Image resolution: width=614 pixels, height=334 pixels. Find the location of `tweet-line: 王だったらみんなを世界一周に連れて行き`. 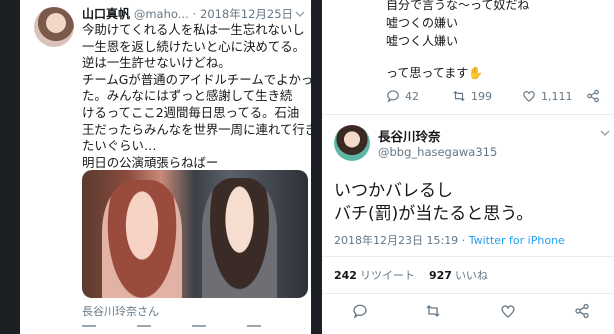

tweet-line: 王だったらみんなを世界一周に連れて行き is located at coordinates (196, 129).